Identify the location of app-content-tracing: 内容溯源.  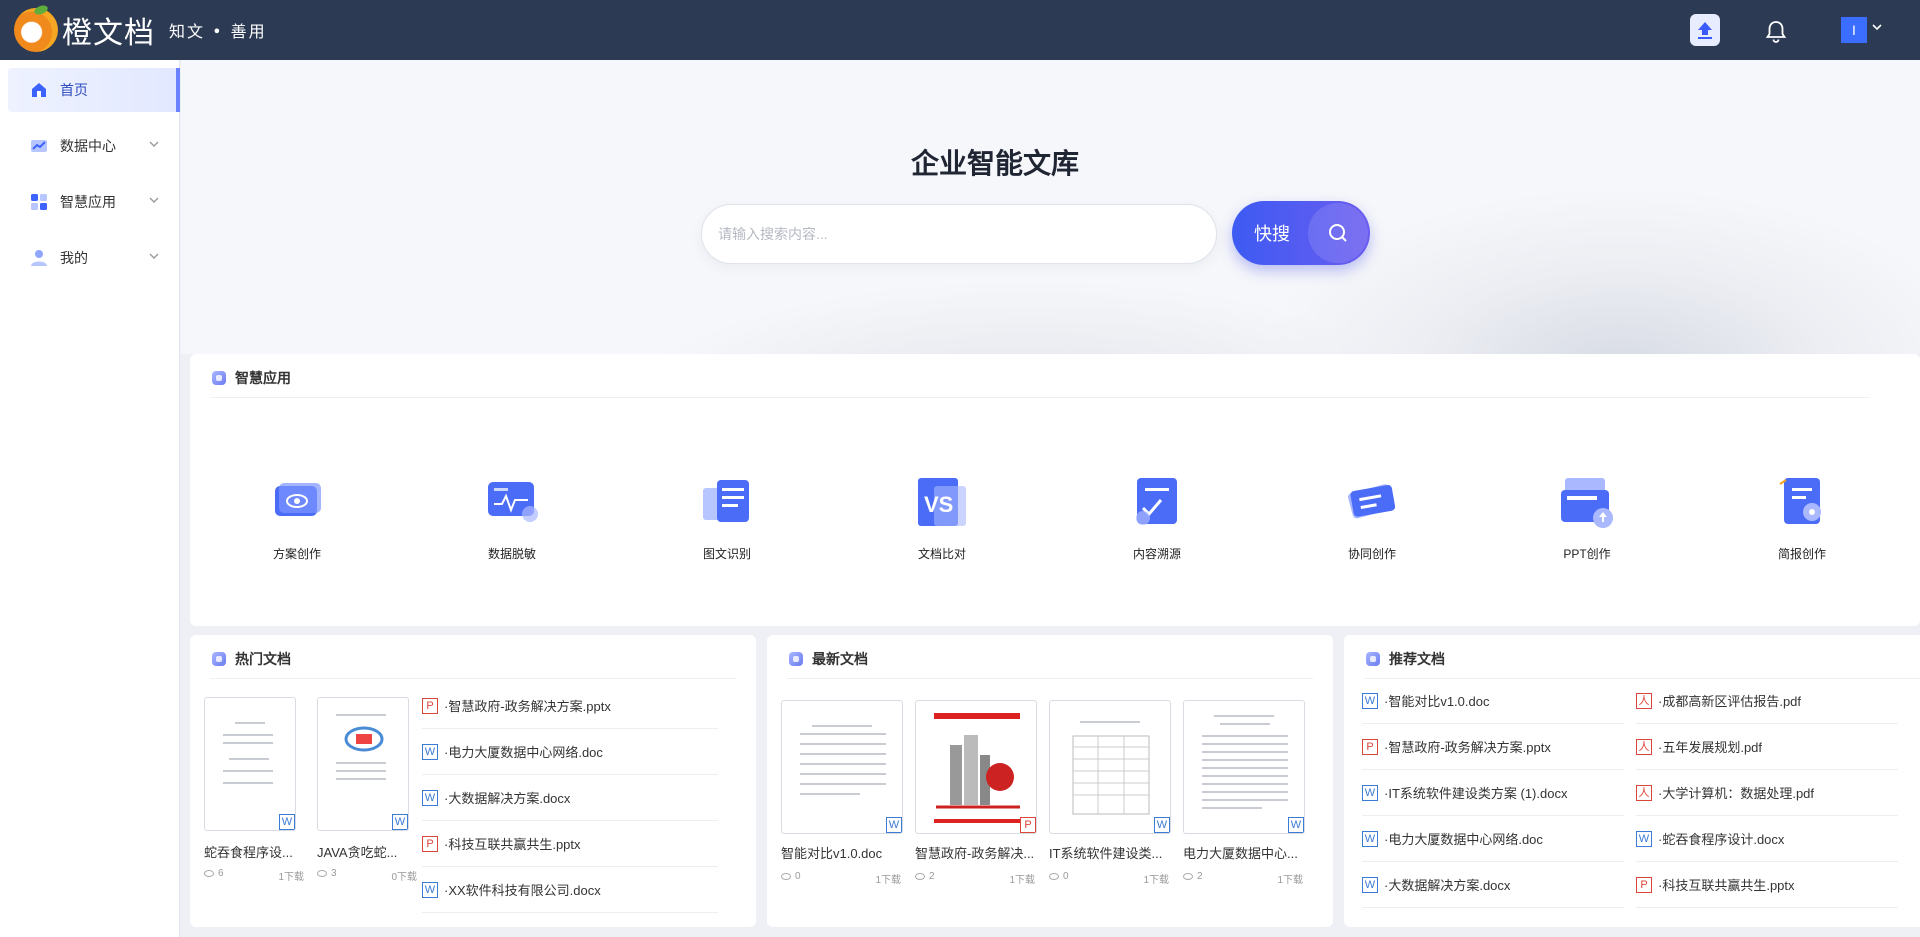
(1157, 518).